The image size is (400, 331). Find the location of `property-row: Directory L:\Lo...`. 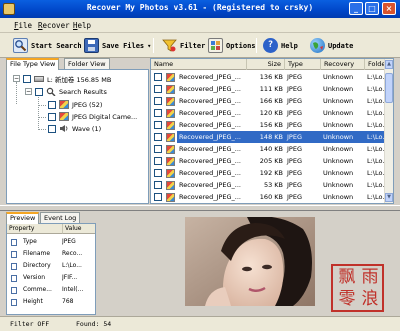

property-row: Directory L:\Lo... is located at coordinates (51, 266).